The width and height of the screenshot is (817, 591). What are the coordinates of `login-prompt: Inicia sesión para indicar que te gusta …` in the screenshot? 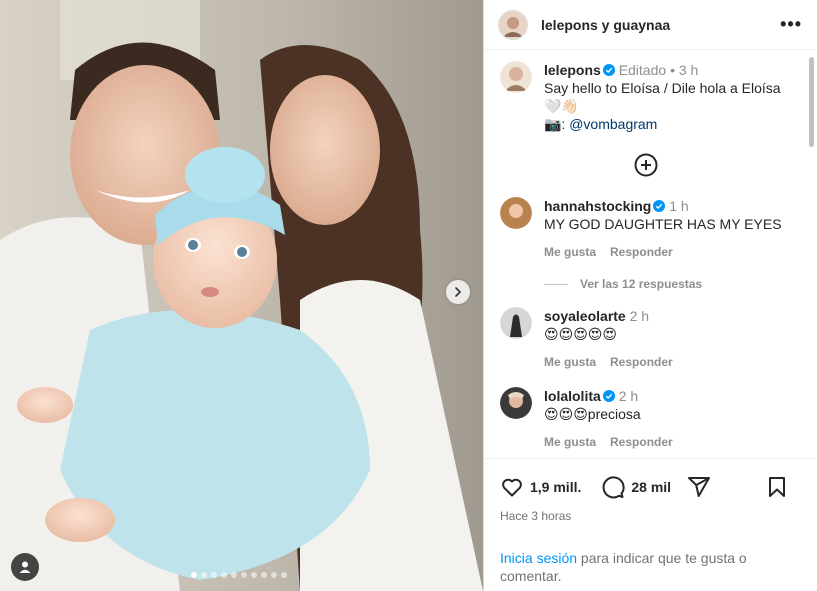 It's located at (650, 567).